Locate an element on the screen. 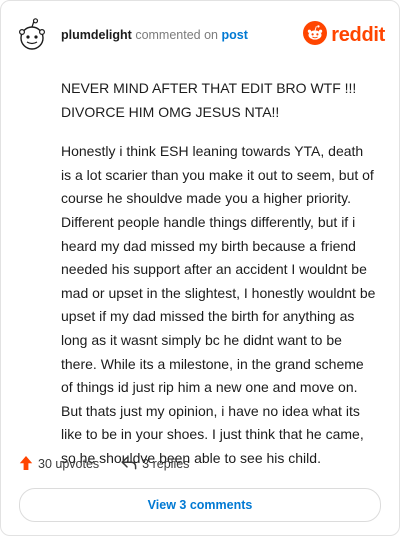 This screenshot has height=536, width=400. view-comments-button: View 3 comments is located at coordinates (200, 505).